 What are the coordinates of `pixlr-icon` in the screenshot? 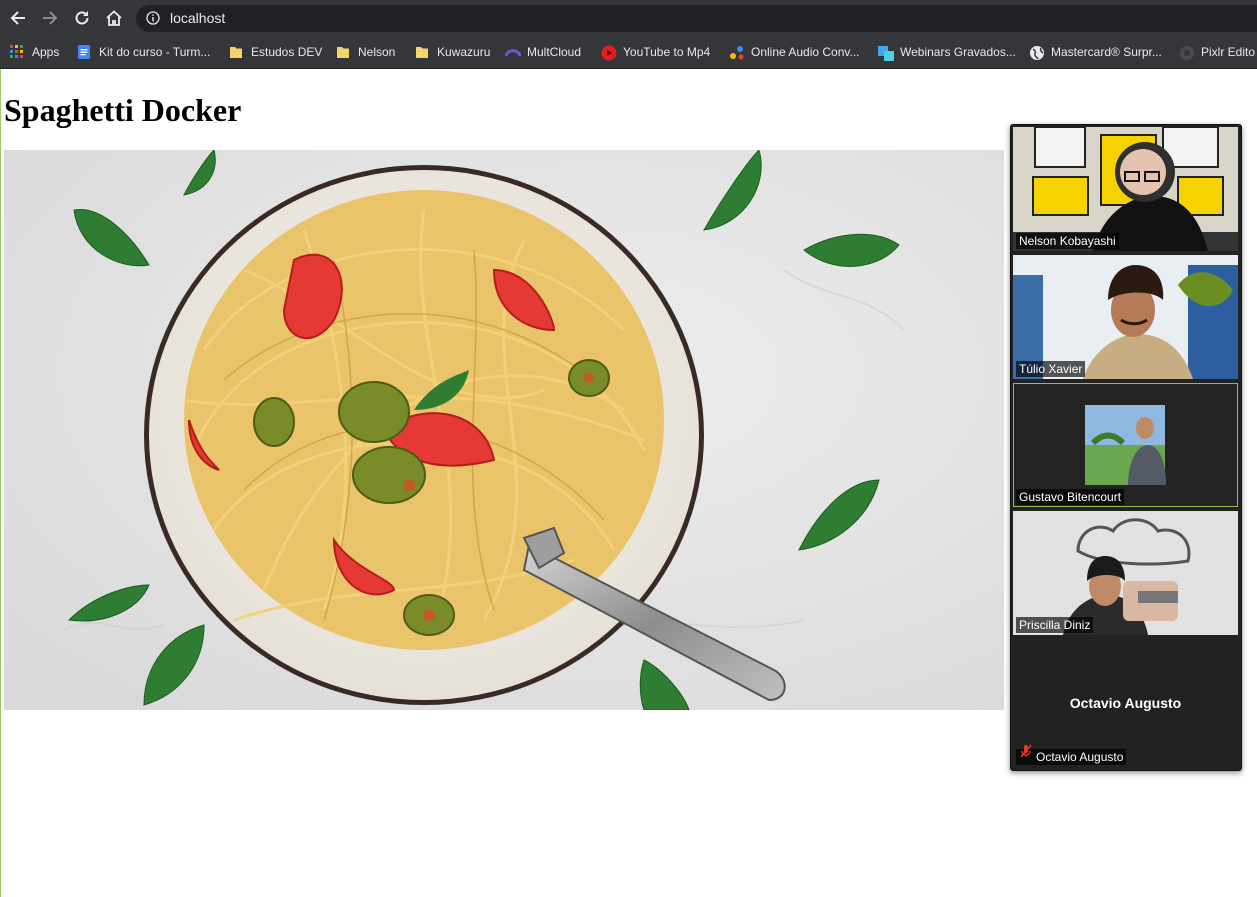 It's located at (1186, 52).